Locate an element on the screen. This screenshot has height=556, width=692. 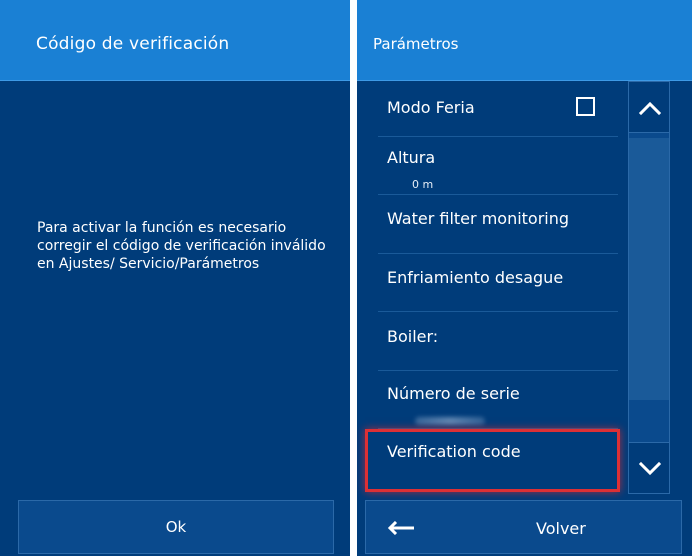
checkbox-unchecked-icon is located at coordinates (585, 106).